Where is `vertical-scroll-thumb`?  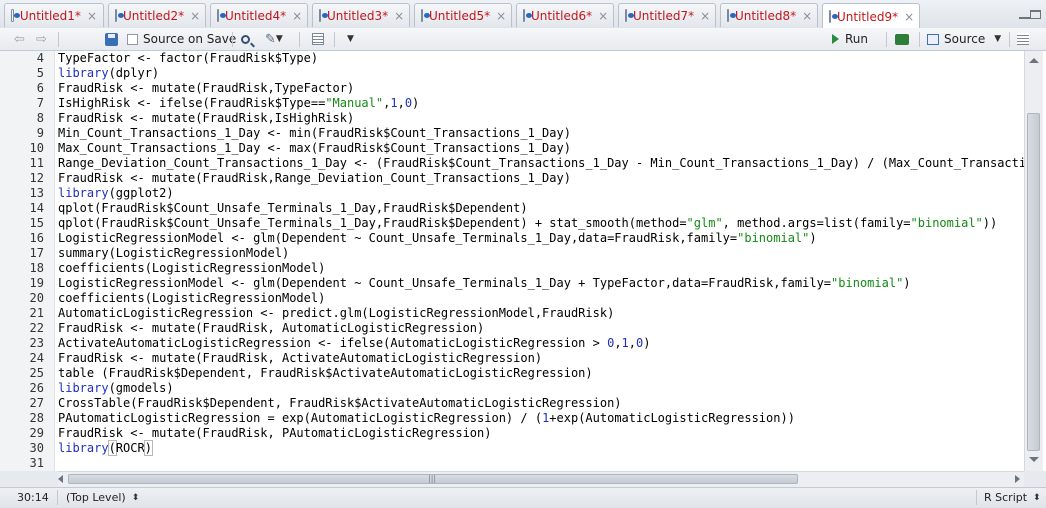 vertical-scroll-thumb is located at coordinates (1033, 282).